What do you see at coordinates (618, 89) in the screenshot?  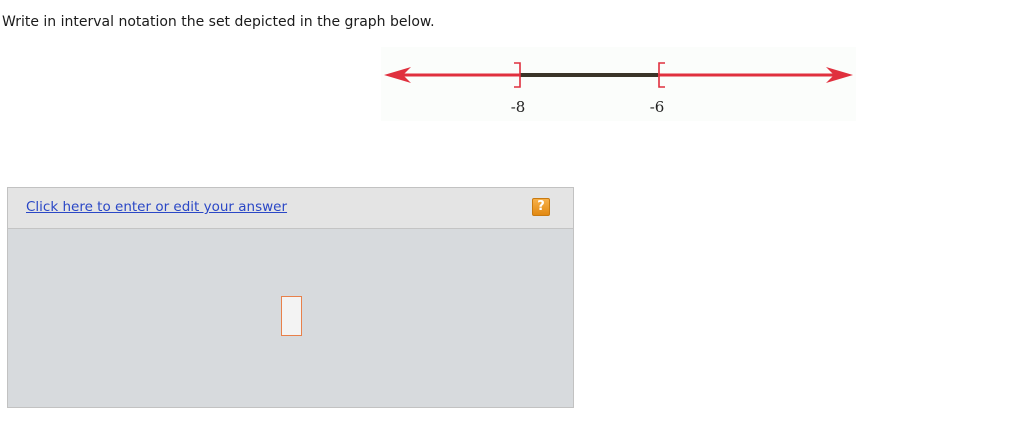 I see `number-line-svg: -8 -6` at bounding box center [618, 89].